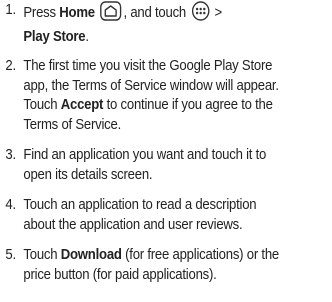  I want to click on step-number: 5., so click(10, 255).